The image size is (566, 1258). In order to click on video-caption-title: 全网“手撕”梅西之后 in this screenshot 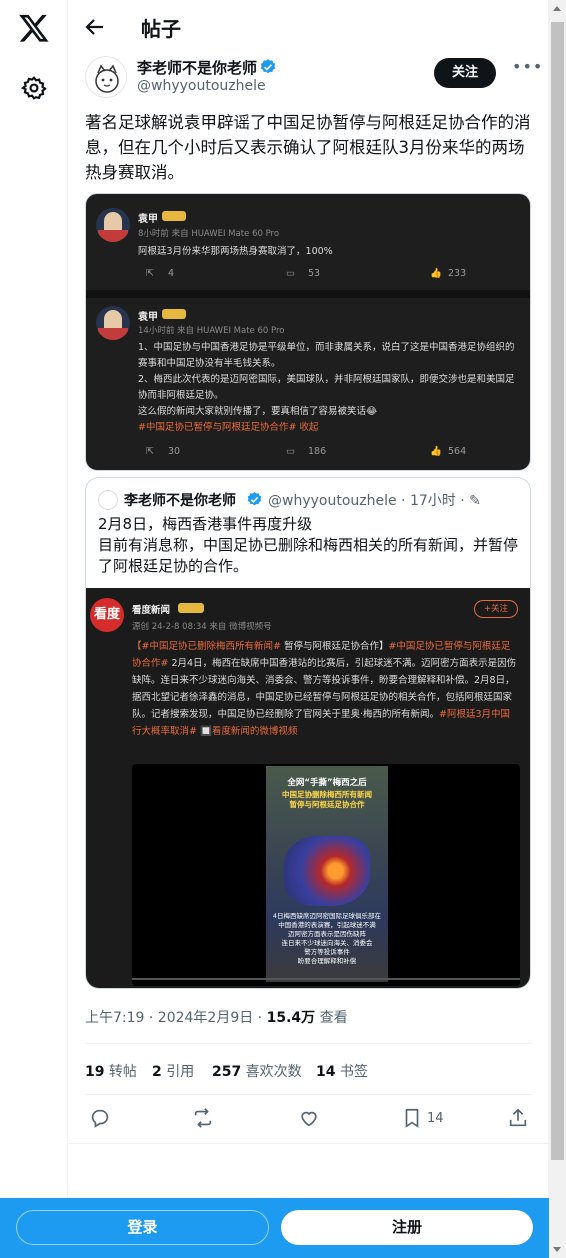, I will do `click(327, 783)`.